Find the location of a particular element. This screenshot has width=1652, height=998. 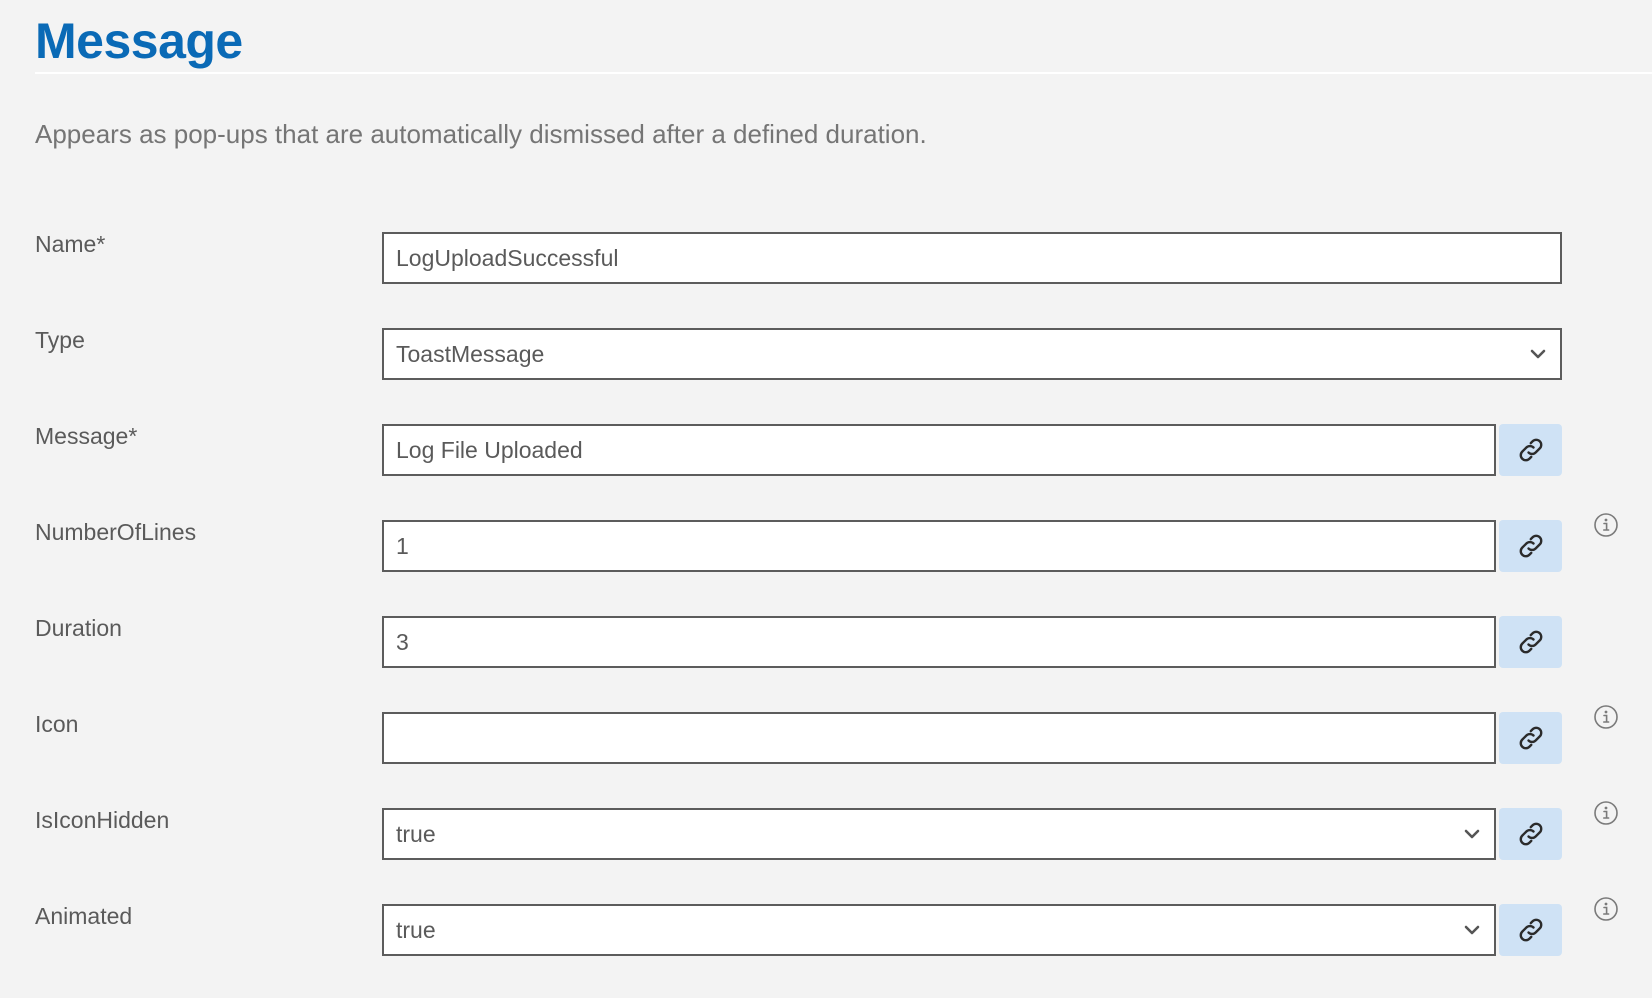

animated-link-button is located at coordinates (1530, 930).